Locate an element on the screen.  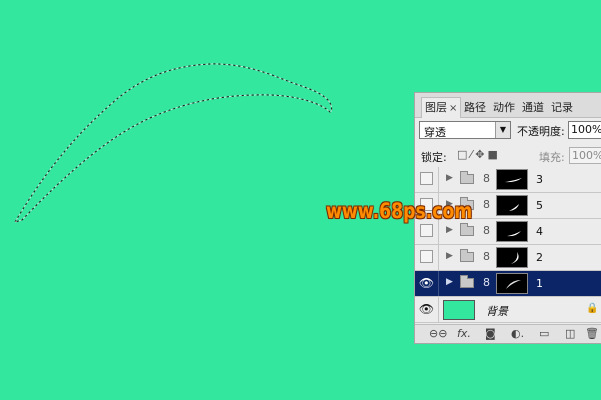
panel-tabs: 图层 × 路径 动作 通道 记录 is located at coordinates (508, 105).